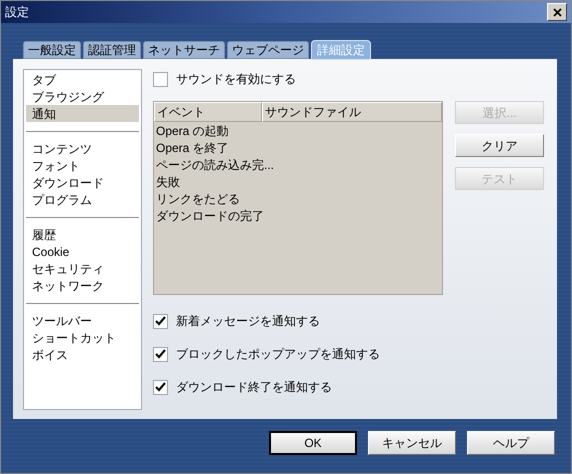 The image size is (572, 474). What do you see at coordinates (511, 443) in the screenshot?
I see `dialog-button: ヘルプ` at bounding box center [511, 443].